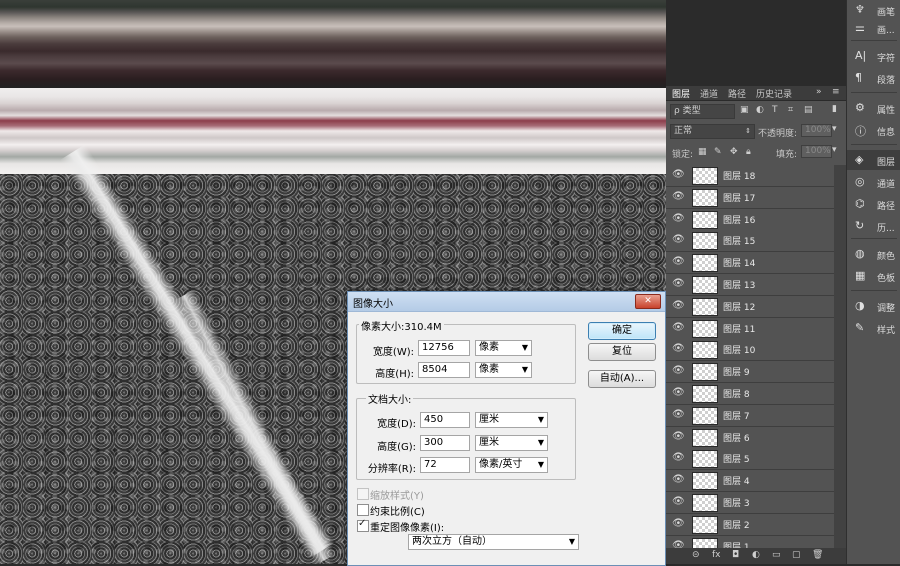 This screenshot has height=566, width=900. Describe the element at coordinates (750, 481) in the screenshot. I see `layer-row: 👁︎ 图层 4` at that location.